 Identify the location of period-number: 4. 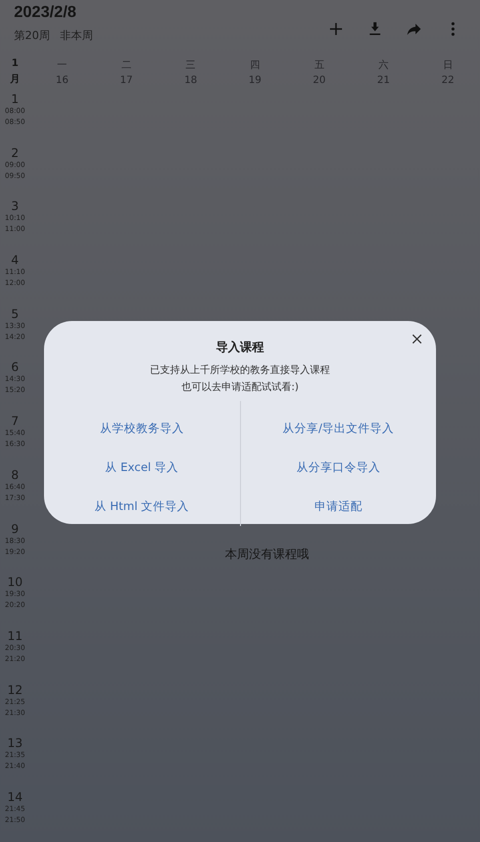
(15, 260).